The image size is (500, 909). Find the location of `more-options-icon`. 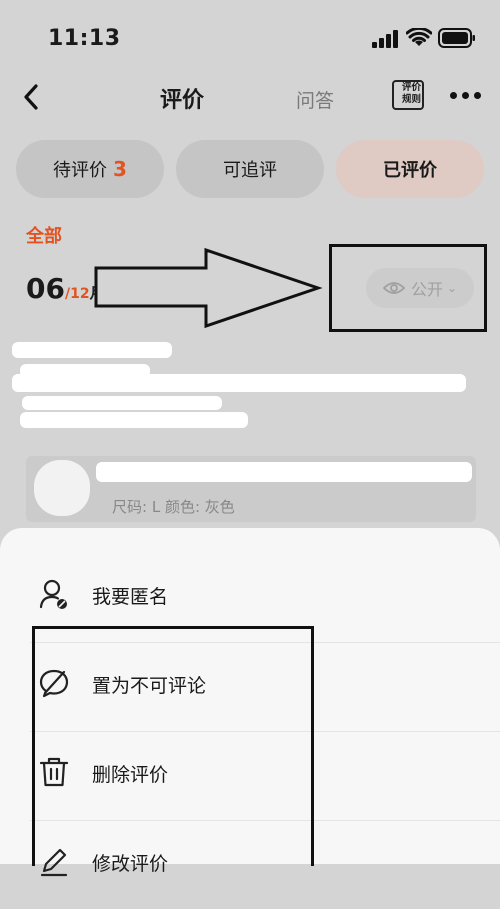

more-options-icon is located at coordinates (466, 96).